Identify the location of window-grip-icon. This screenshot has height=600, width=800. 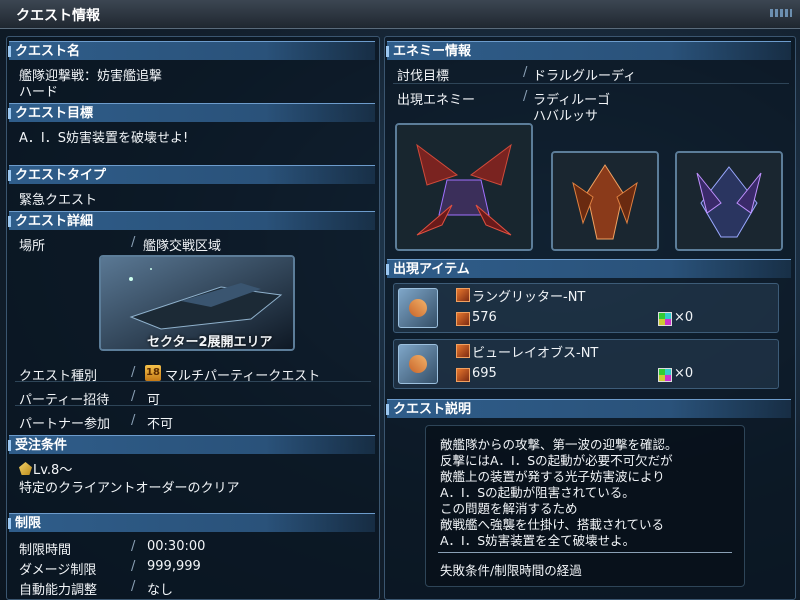
(781, 13).